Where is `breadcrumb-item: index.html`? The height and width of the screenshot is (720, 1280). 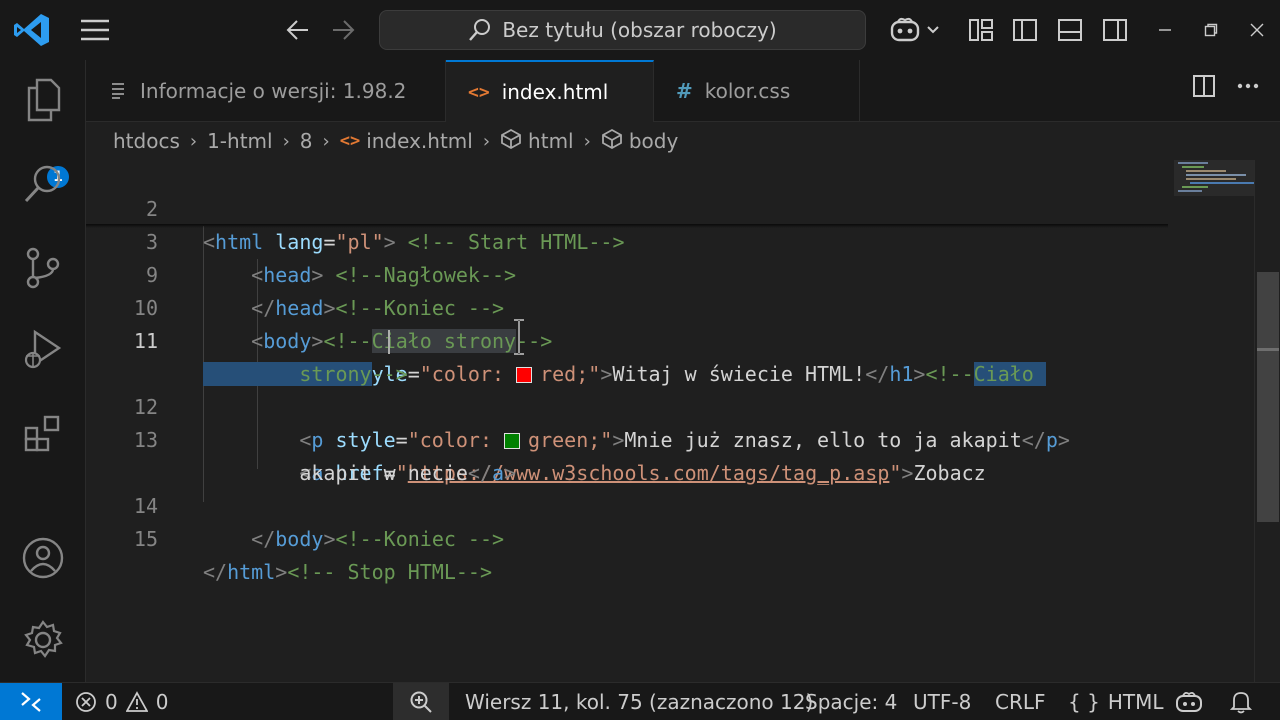 breadcrumb-item: index.html is located at coordinates (419, 141).